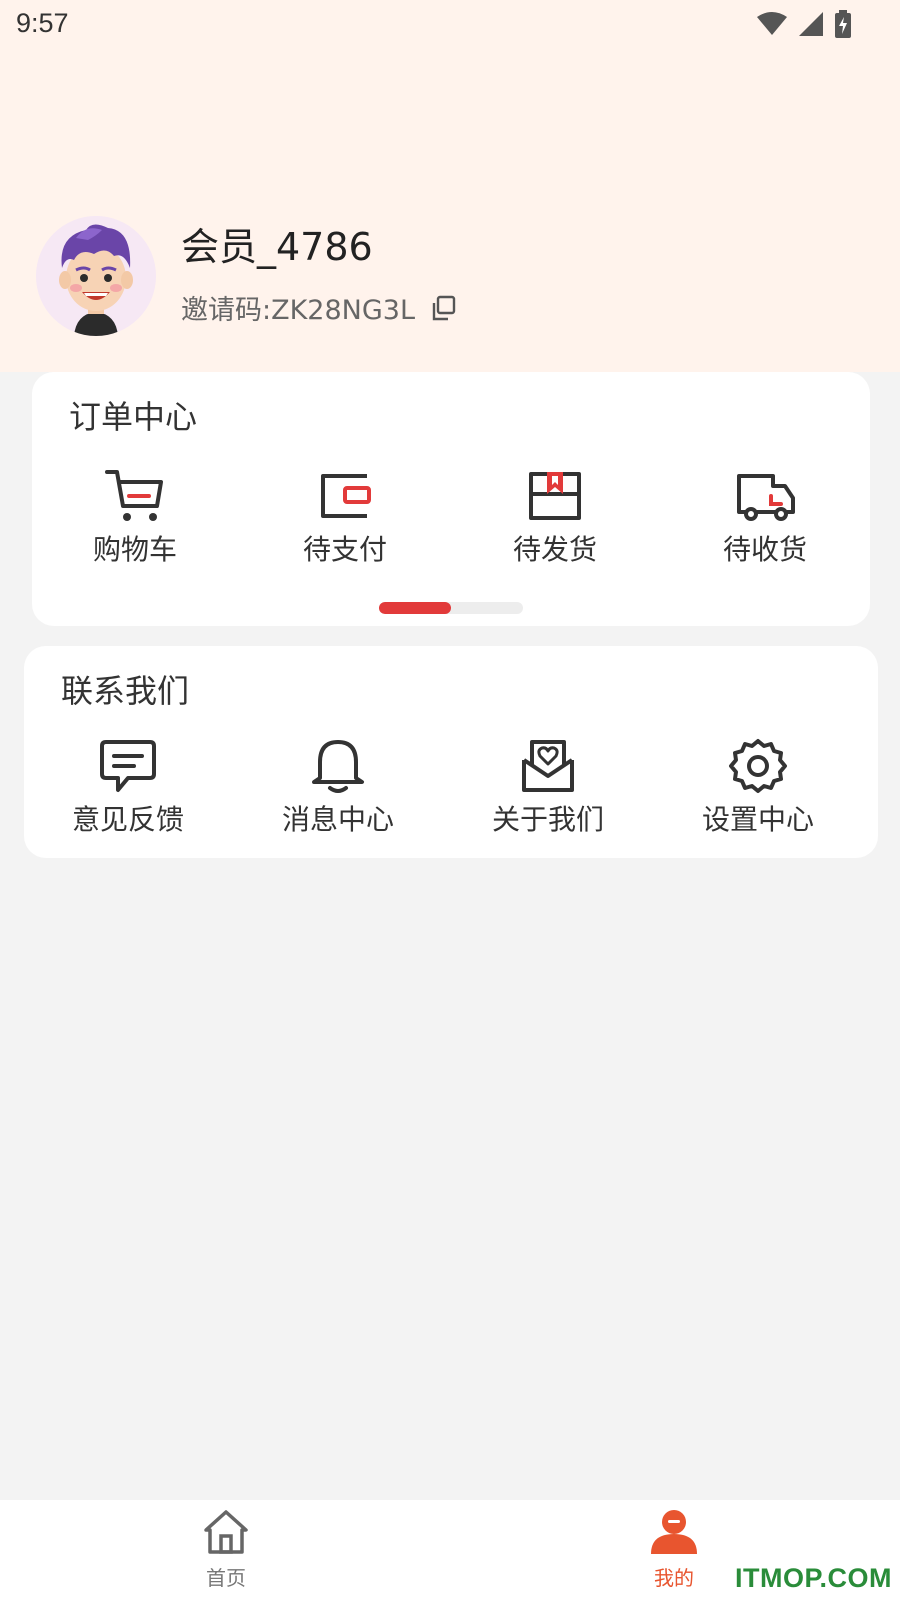  What do you see at coordinates (555, 496) in the screenshot?
I see `box-icon` at bounding box center [555, 496].